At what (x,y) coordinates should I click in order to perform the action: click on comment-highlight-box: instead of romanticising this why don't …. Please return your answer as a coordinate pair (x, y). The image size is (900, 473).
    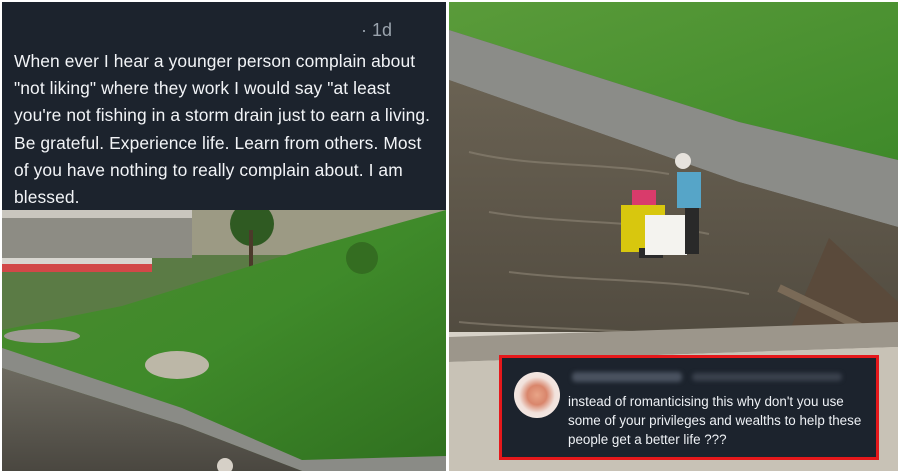
    Looking at the image, I should click on (689, 407).